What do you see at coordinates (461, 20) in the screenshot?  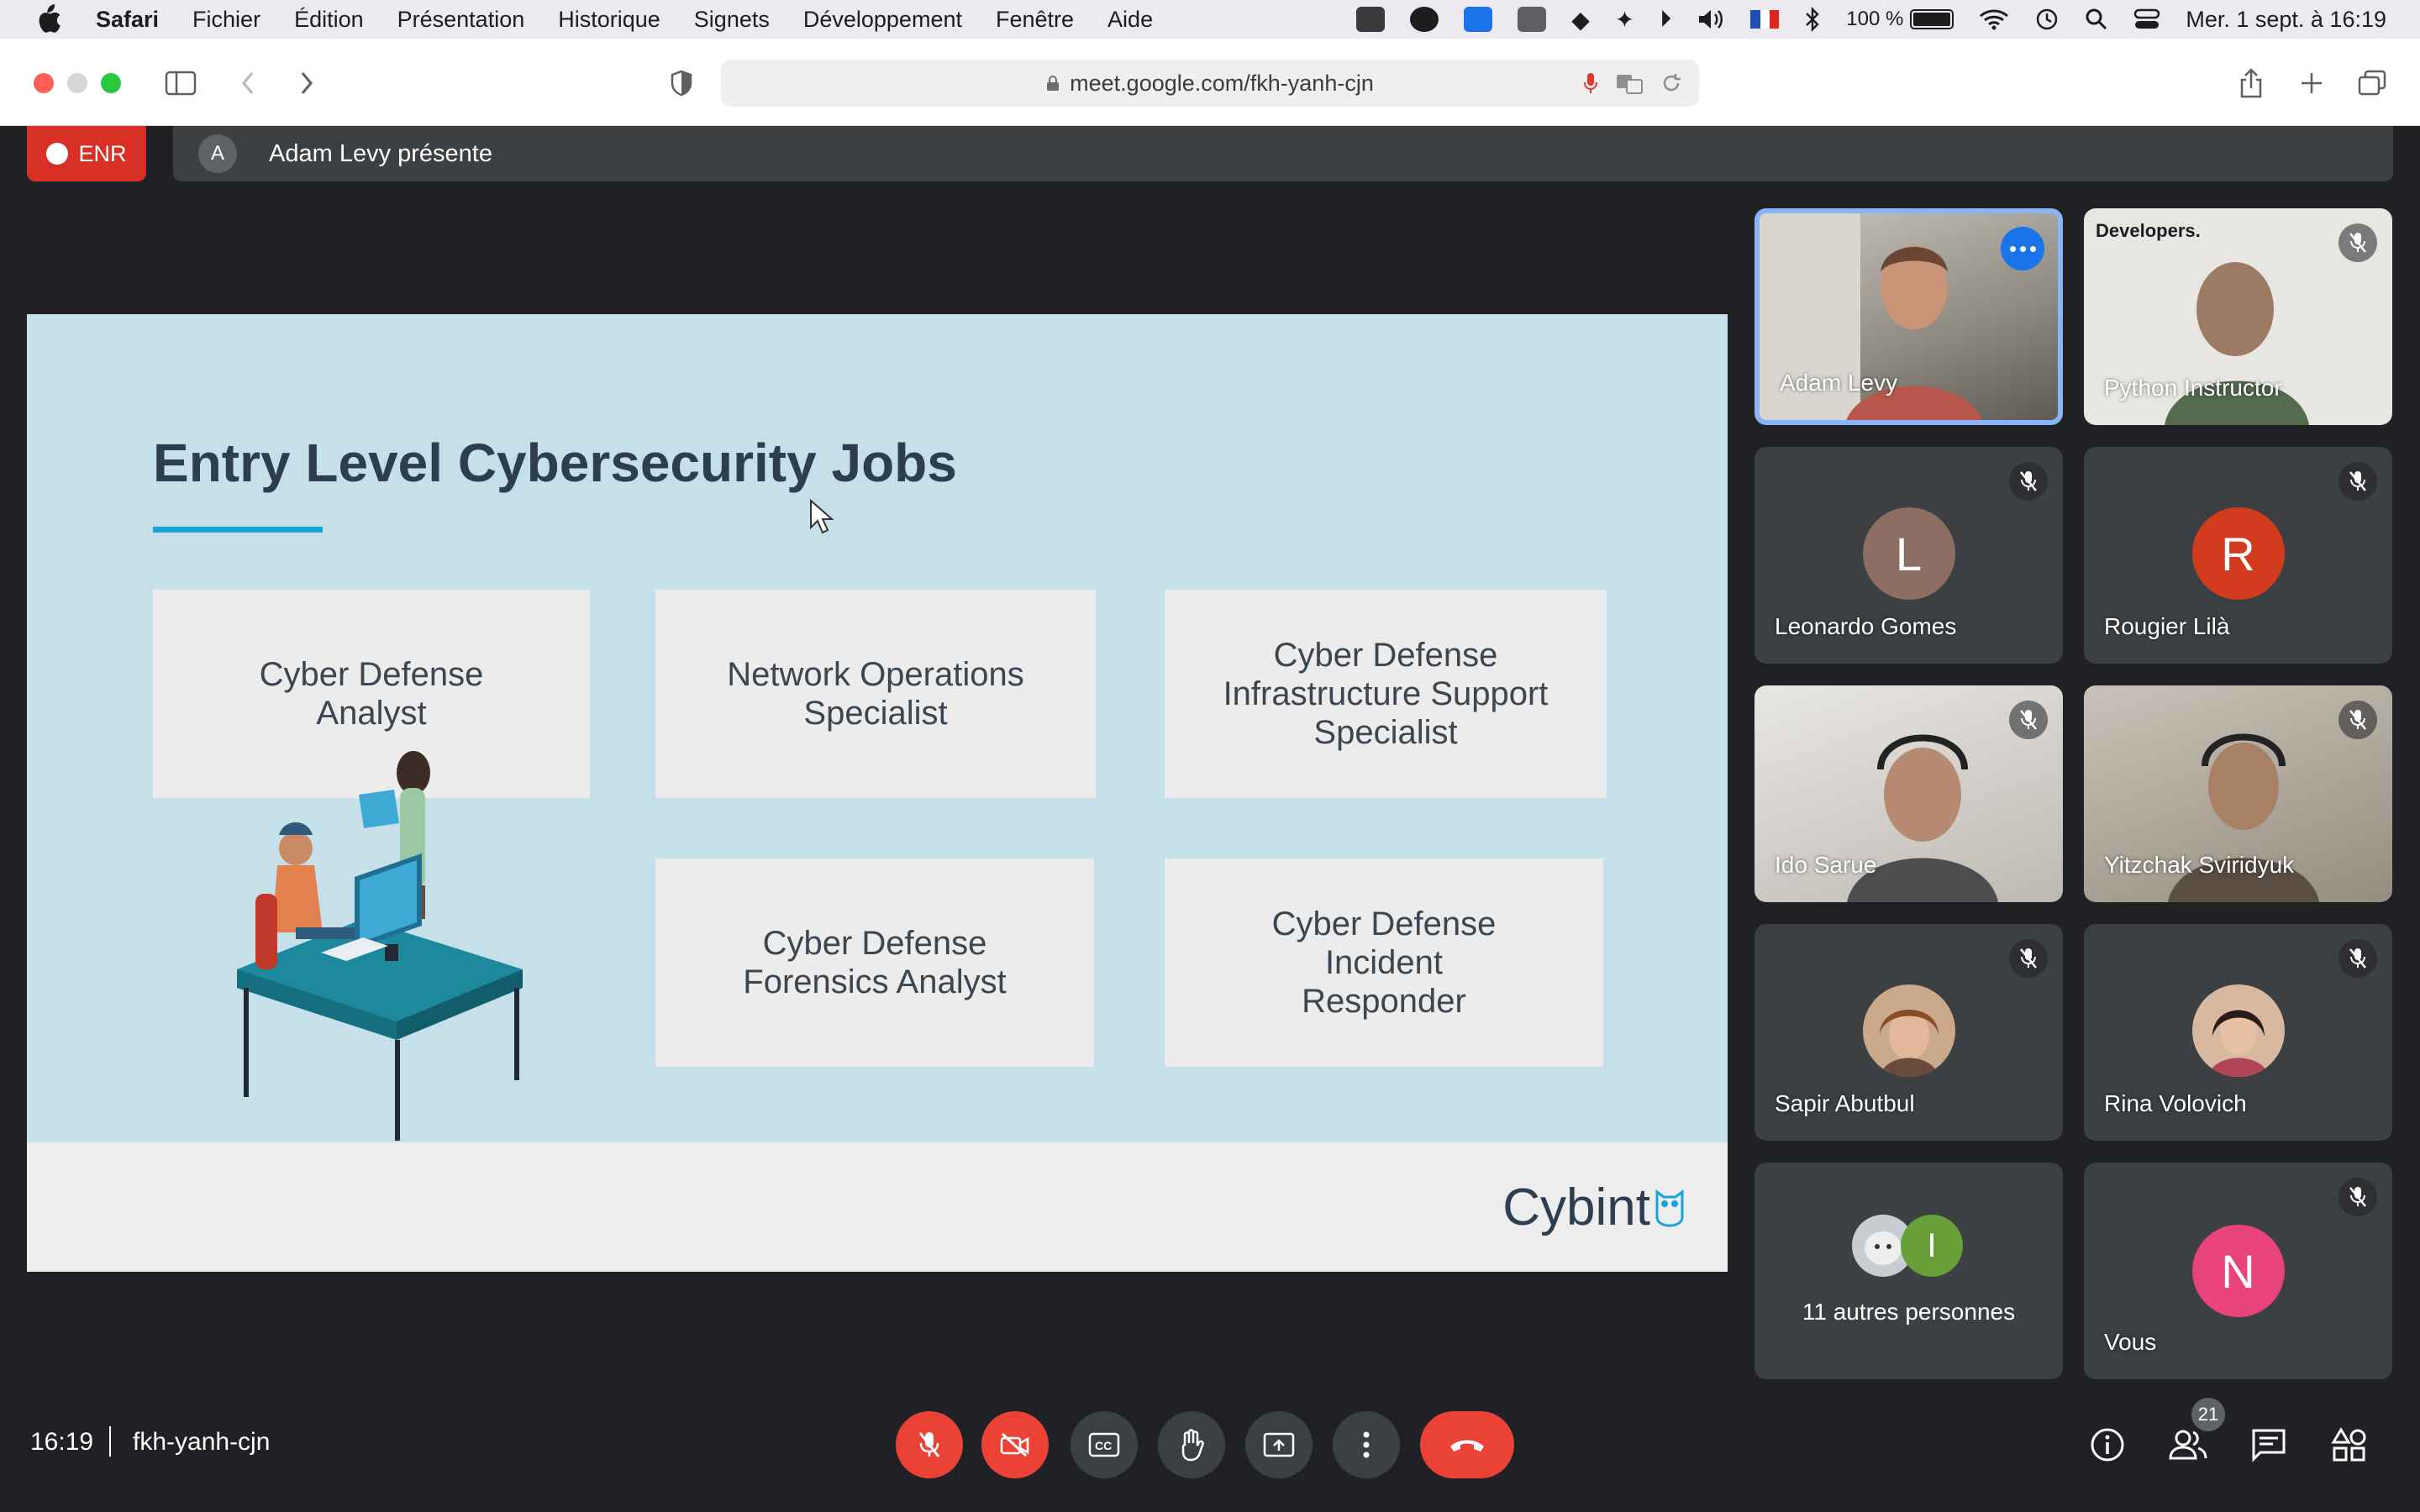 I see `menu-presentation: Présentation` at bounding box center [461, 20].